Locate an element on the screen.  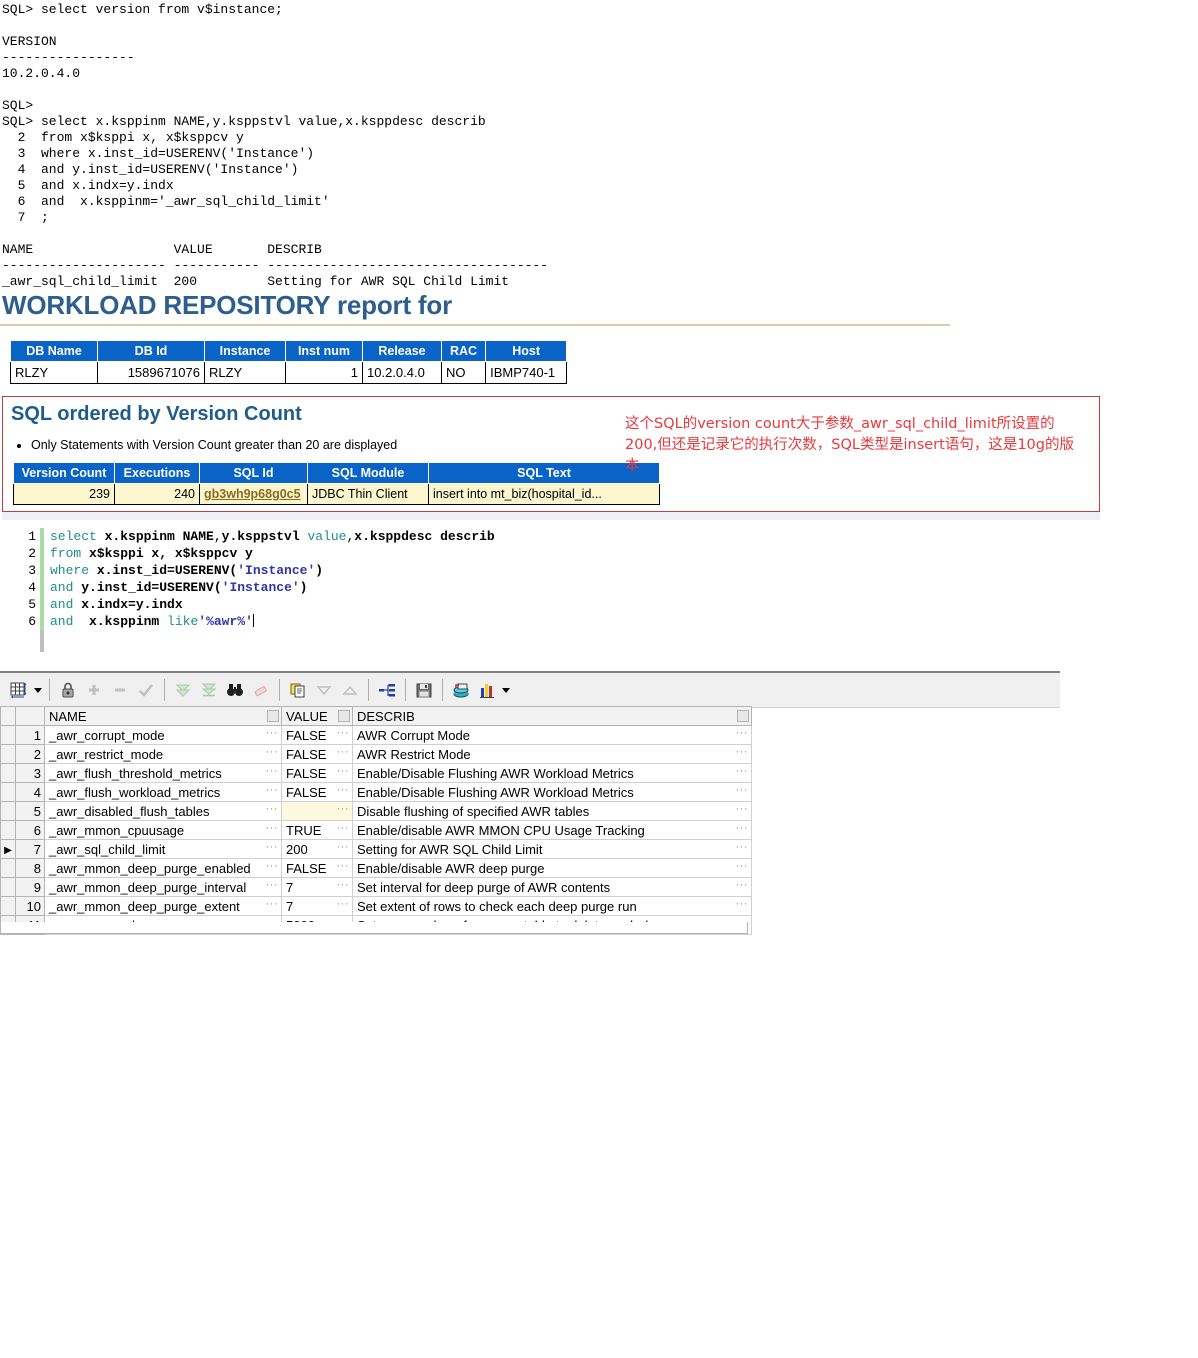
cell-param-name: _awr_mmon_cpuusage ··· is located at coordinates (163, 830).